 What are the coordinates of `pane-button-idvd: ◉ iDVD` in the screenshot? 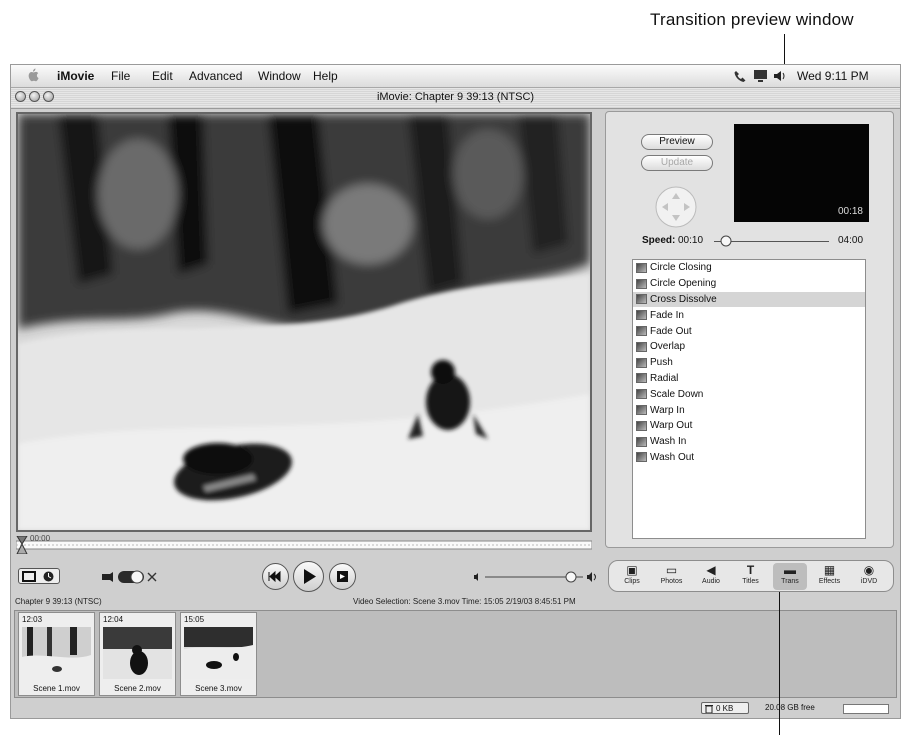 It's located at (869, 576).